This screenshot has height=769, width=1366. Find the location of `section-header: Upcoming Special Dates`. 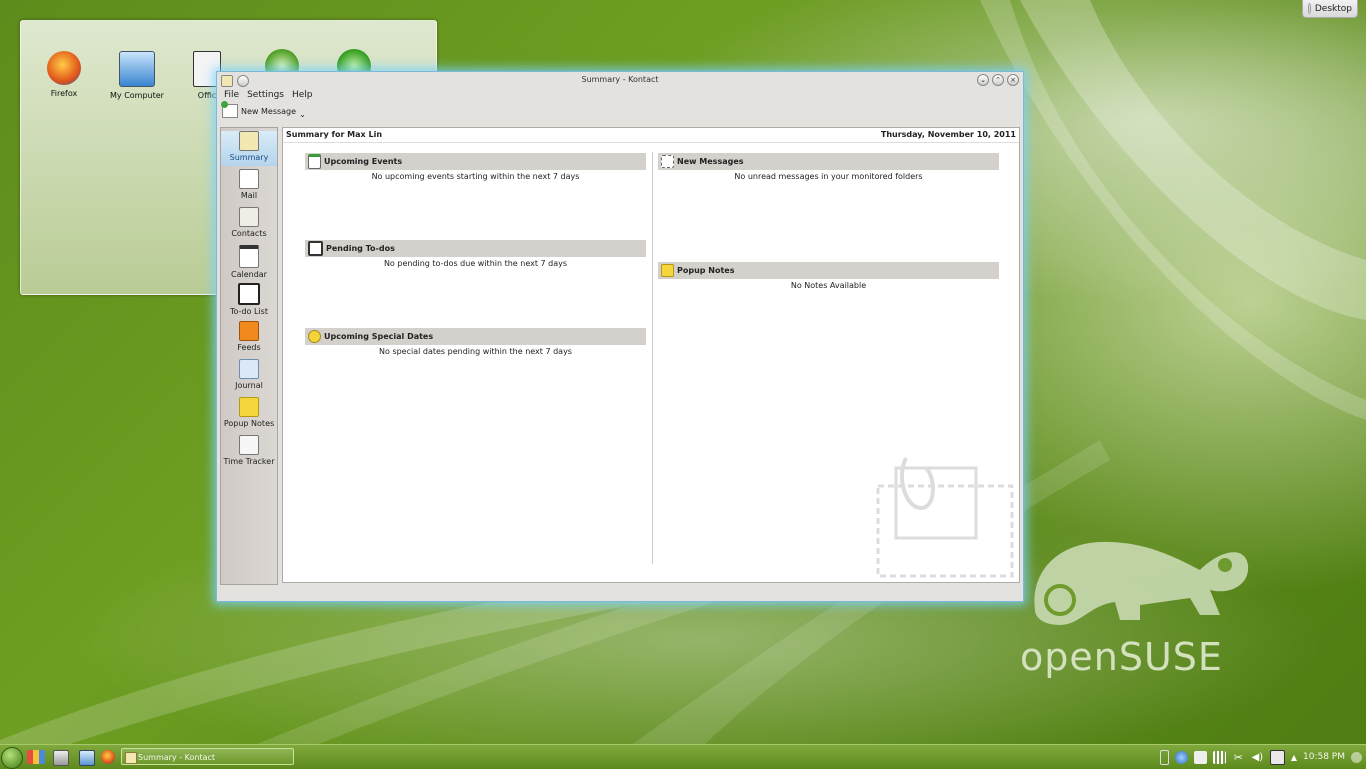

section-header: Upcoming Special Dates is located at coordinates (475, 336).